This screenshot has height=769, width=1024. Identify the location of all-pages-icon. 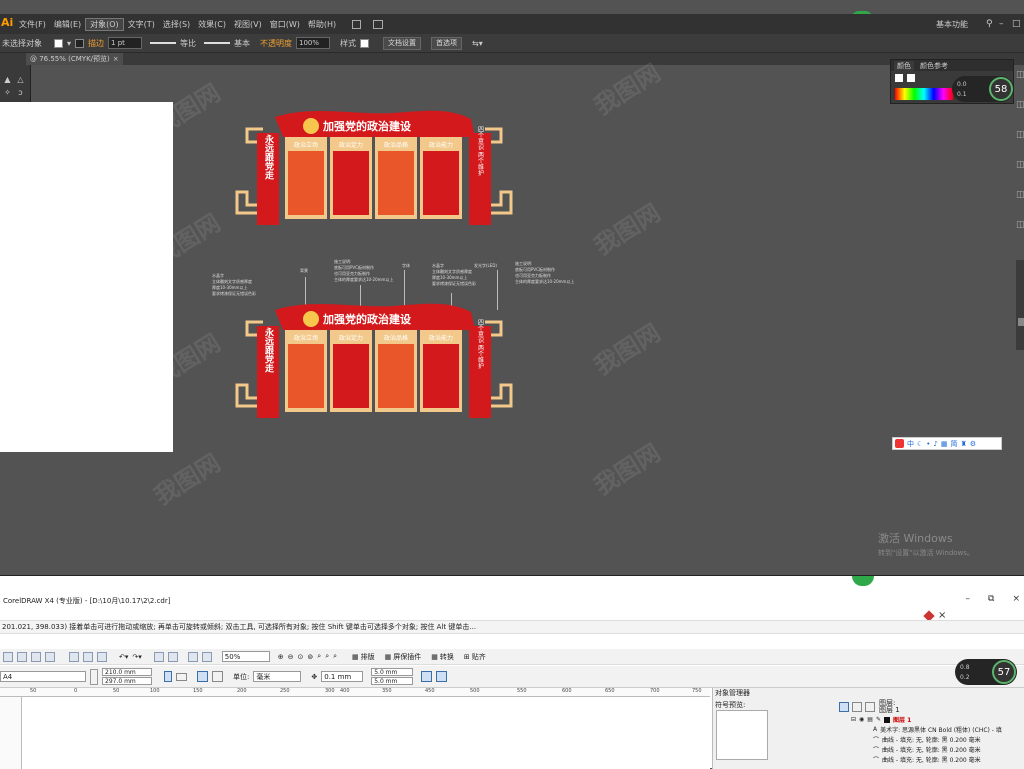
(202, 676).